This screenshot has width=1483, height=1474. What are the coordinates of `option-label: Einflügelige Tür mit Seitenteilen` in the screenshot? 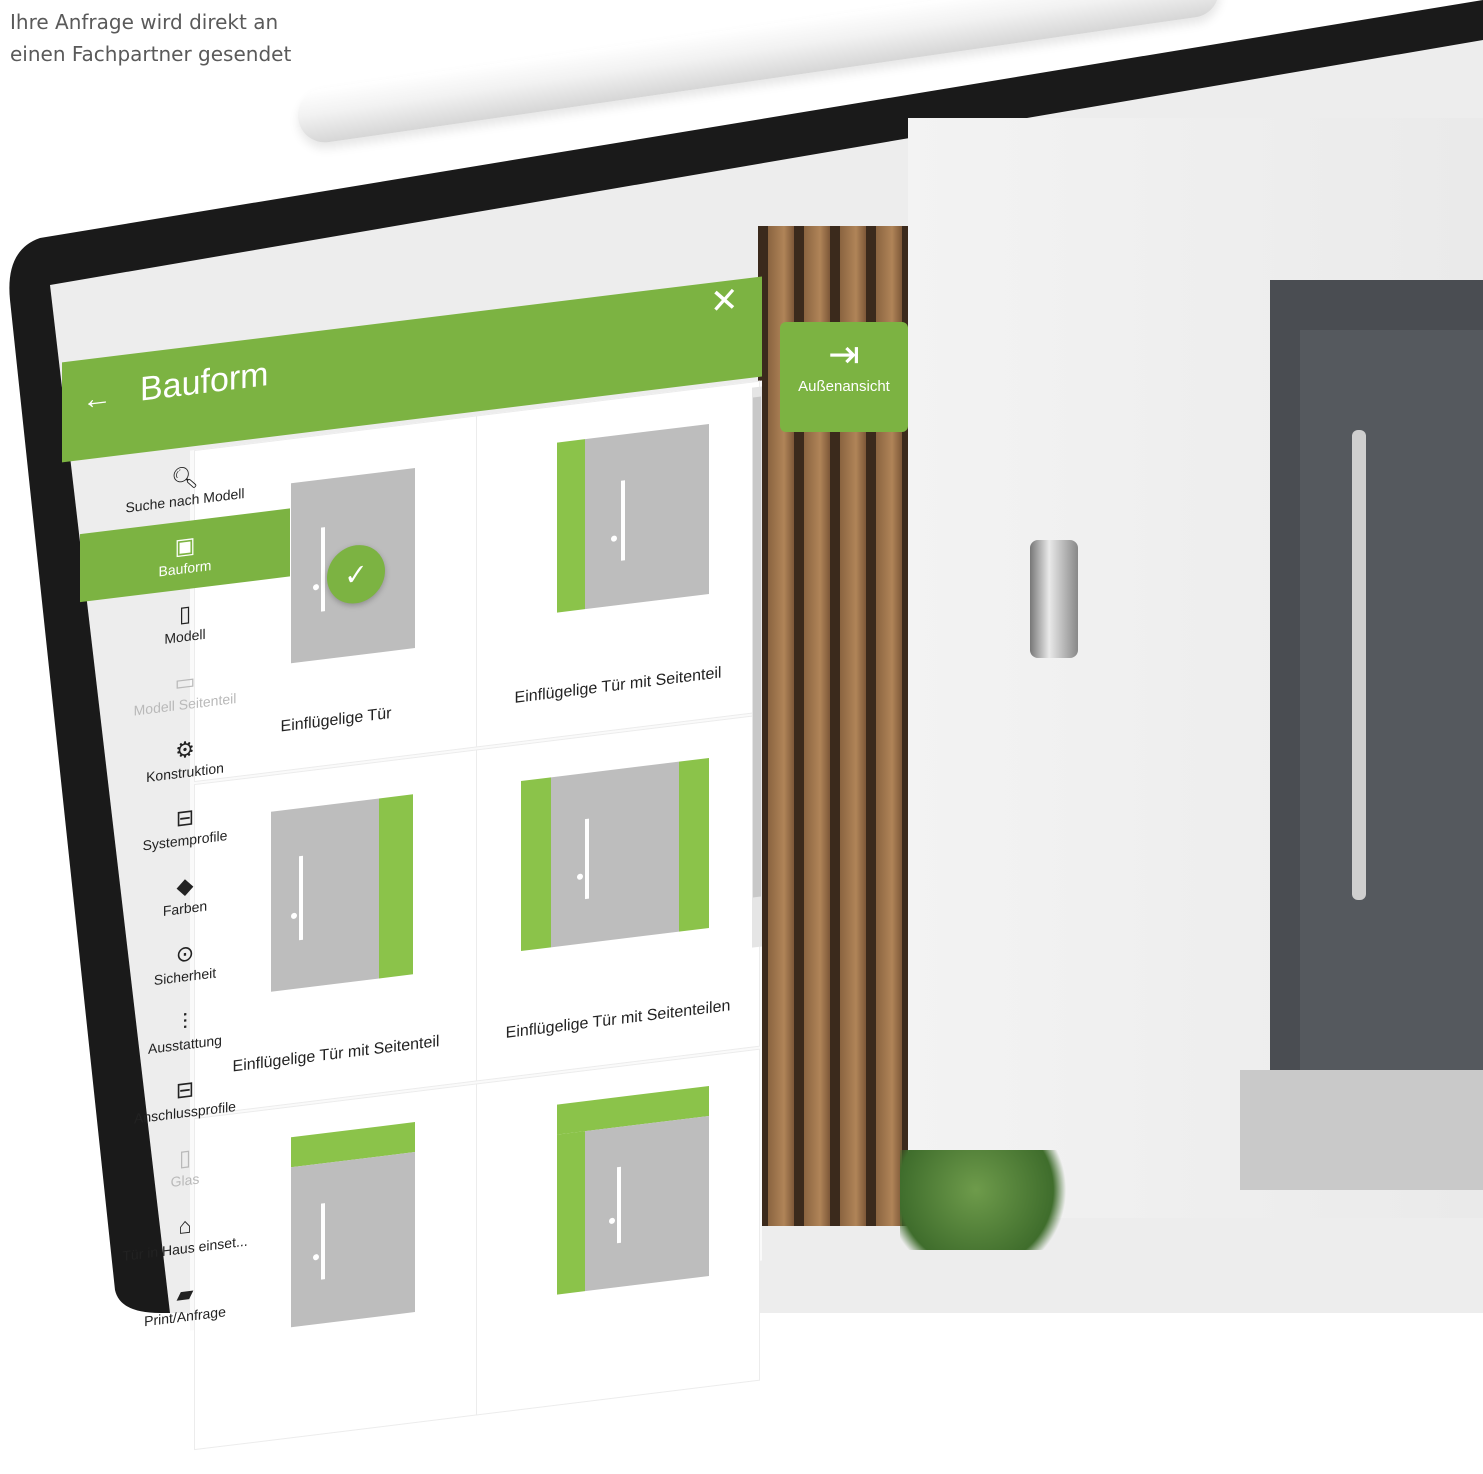 It's located at (618, 1019).